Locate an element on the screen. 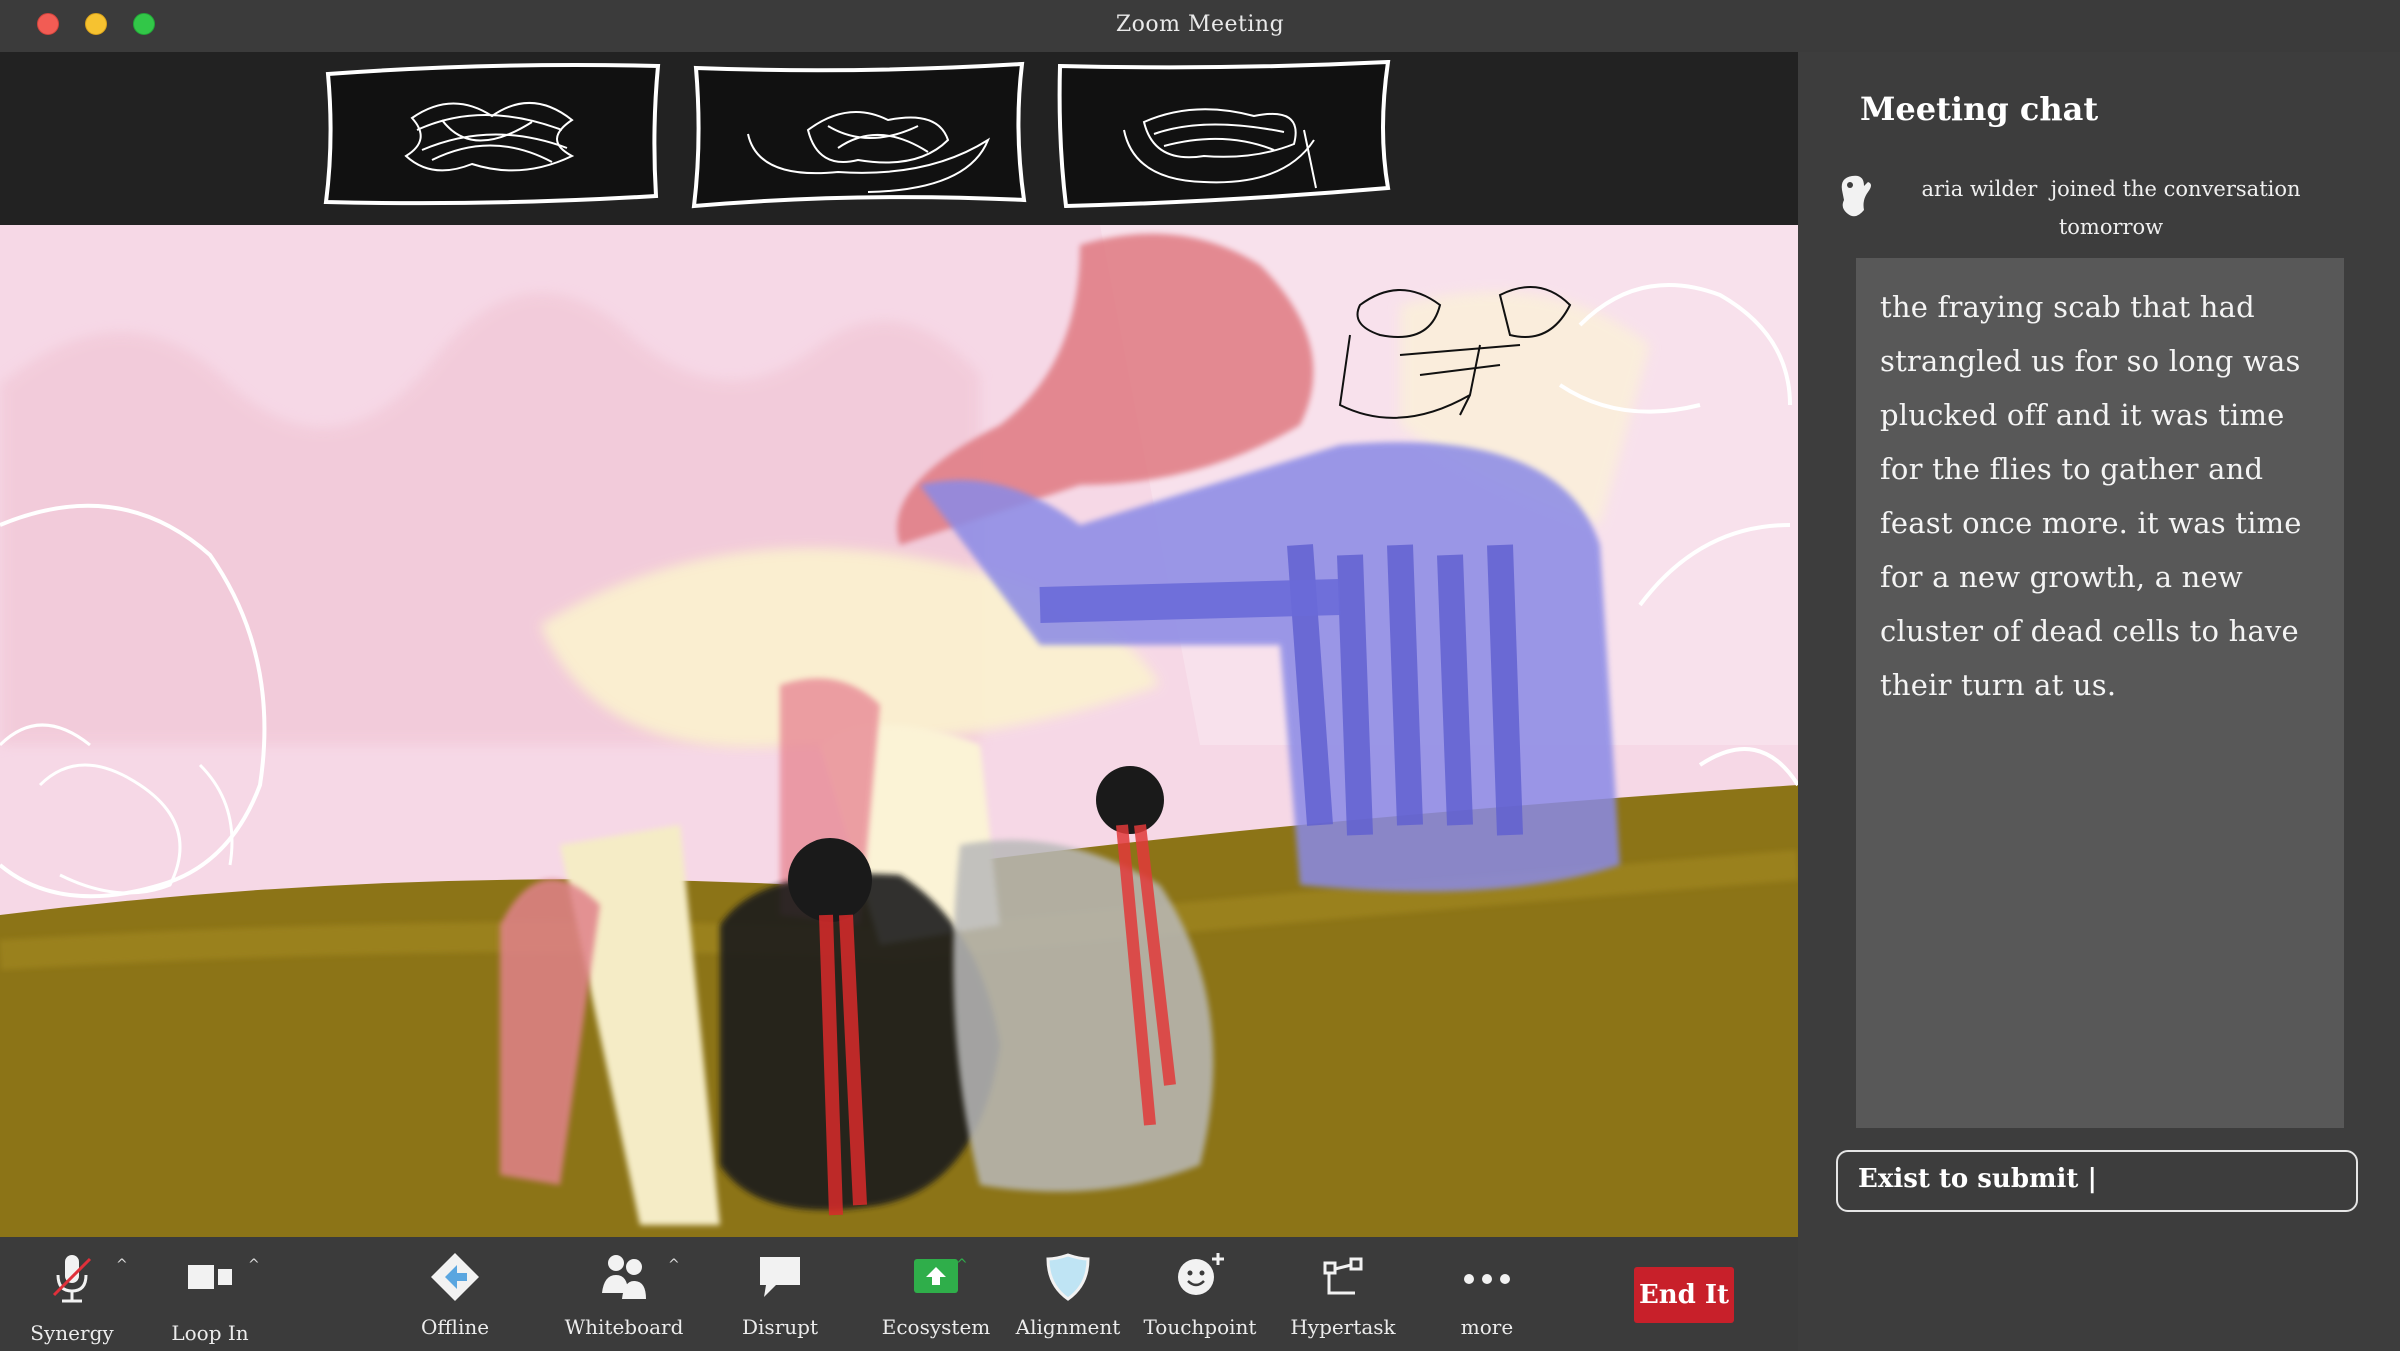  offline-button: Offline is located at coordinates (455, 1294).